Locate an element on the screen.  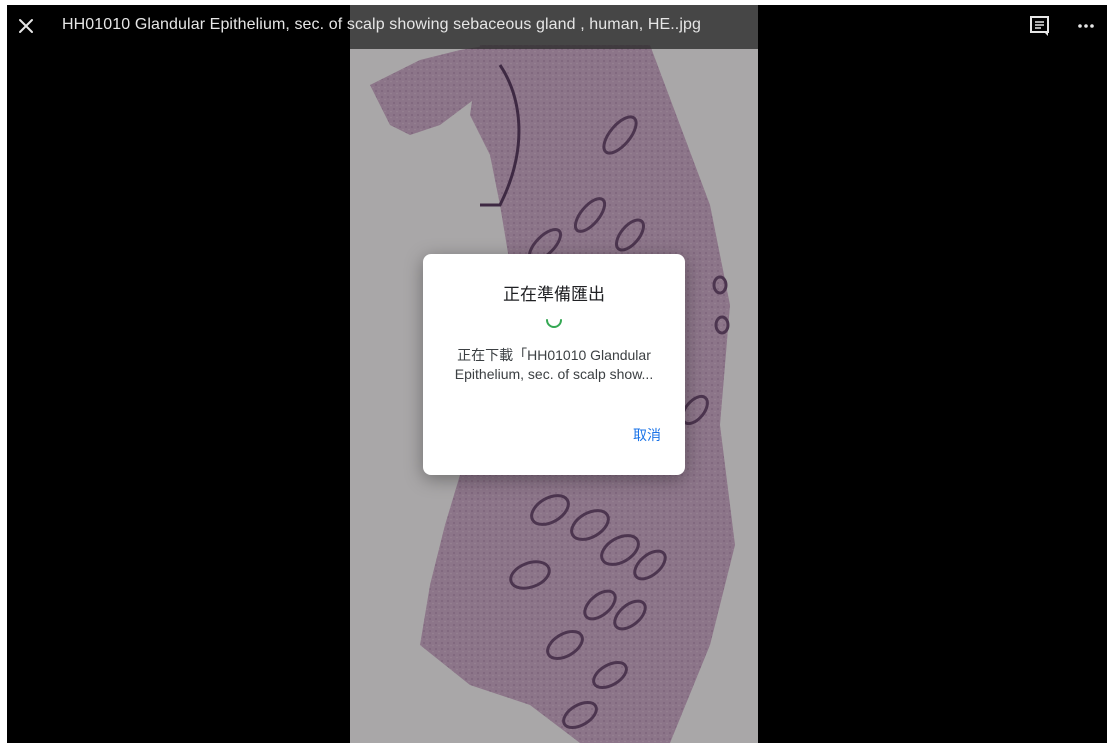
cancel-button: 取消 is located at coordinates (647, 435).